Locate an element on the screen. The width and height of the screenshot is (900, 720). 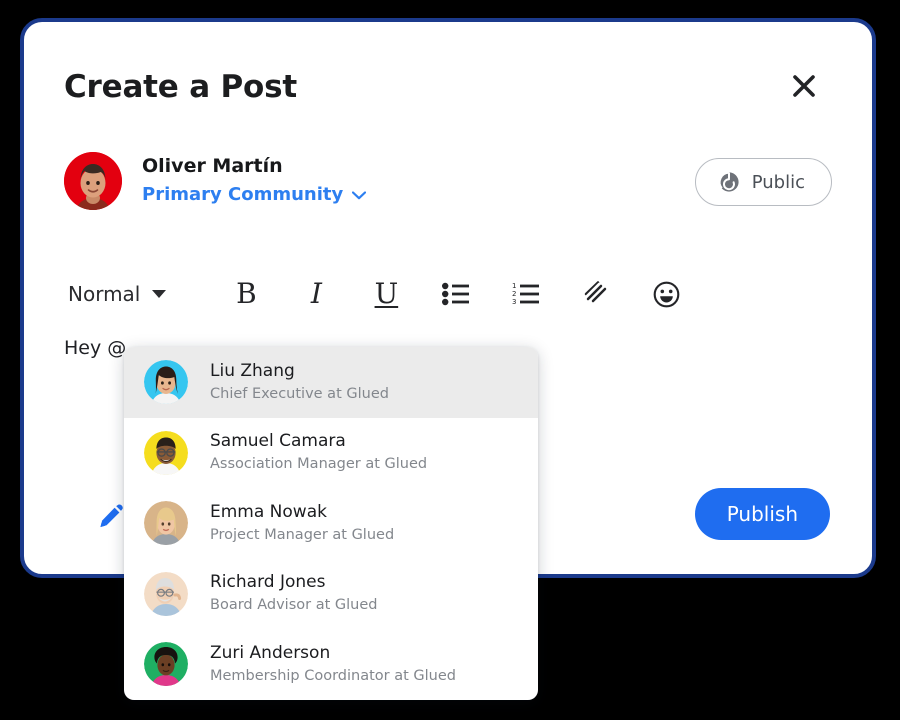
bulleted-list-button is located at coordinates (456, 294).